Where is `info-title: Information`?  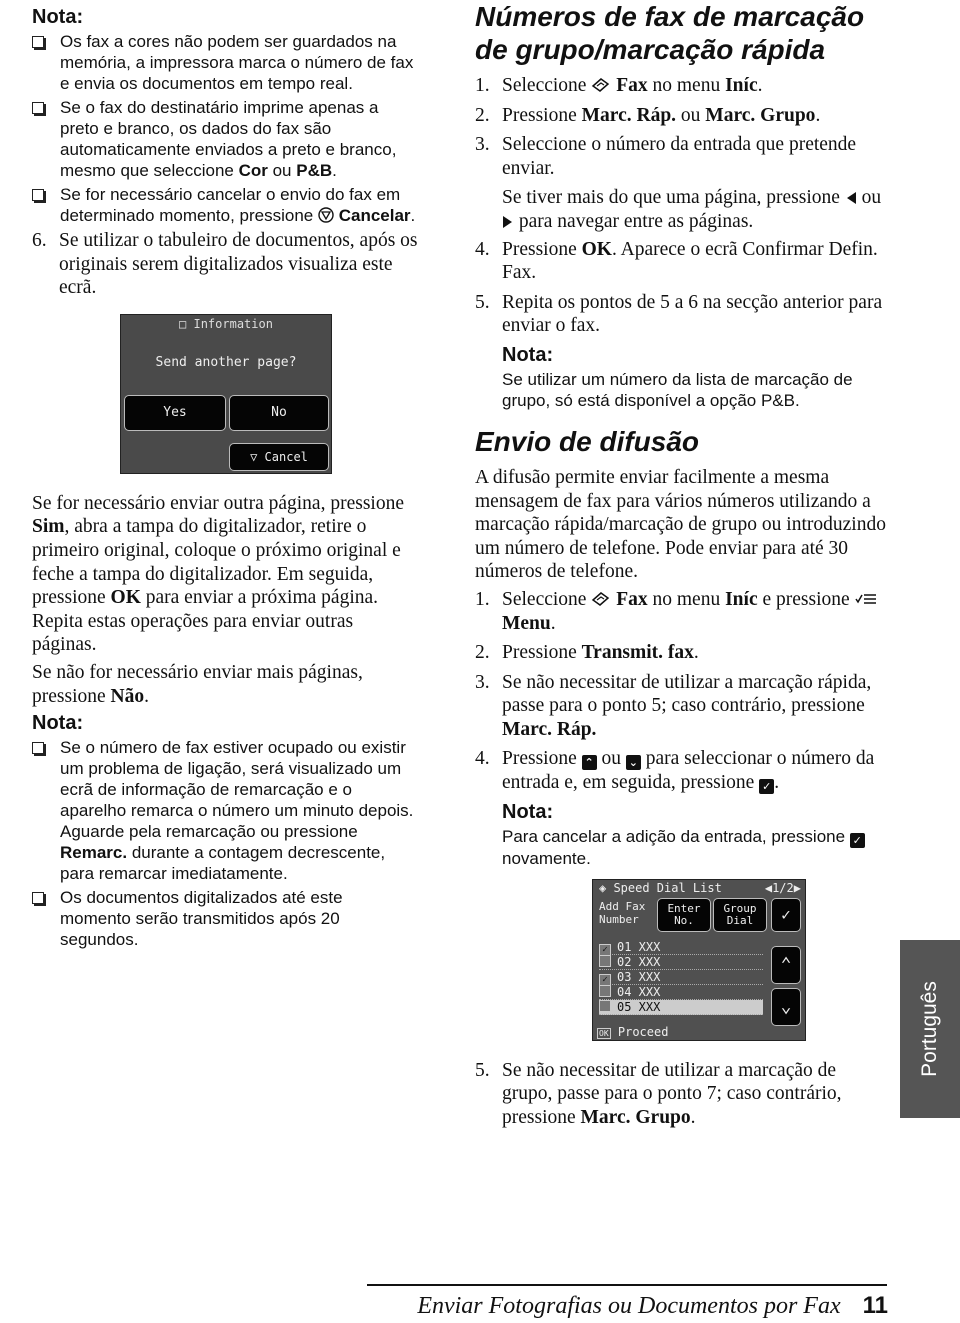 info-title: Information is located at coordinates (233, 323).